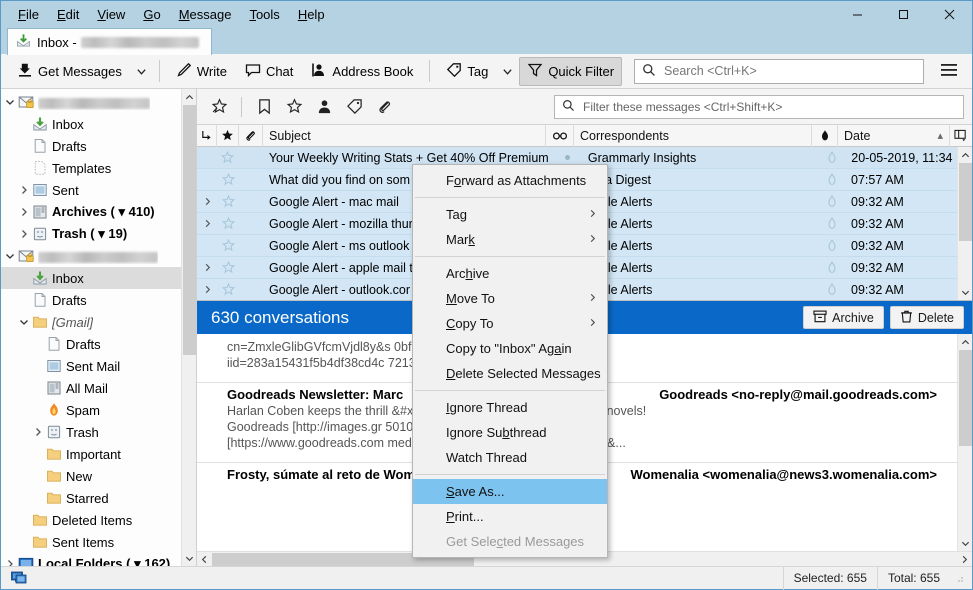 This screenshot has height=590, width=973. I want to click on thread-scroll-down-arrow, so click(965, 292).